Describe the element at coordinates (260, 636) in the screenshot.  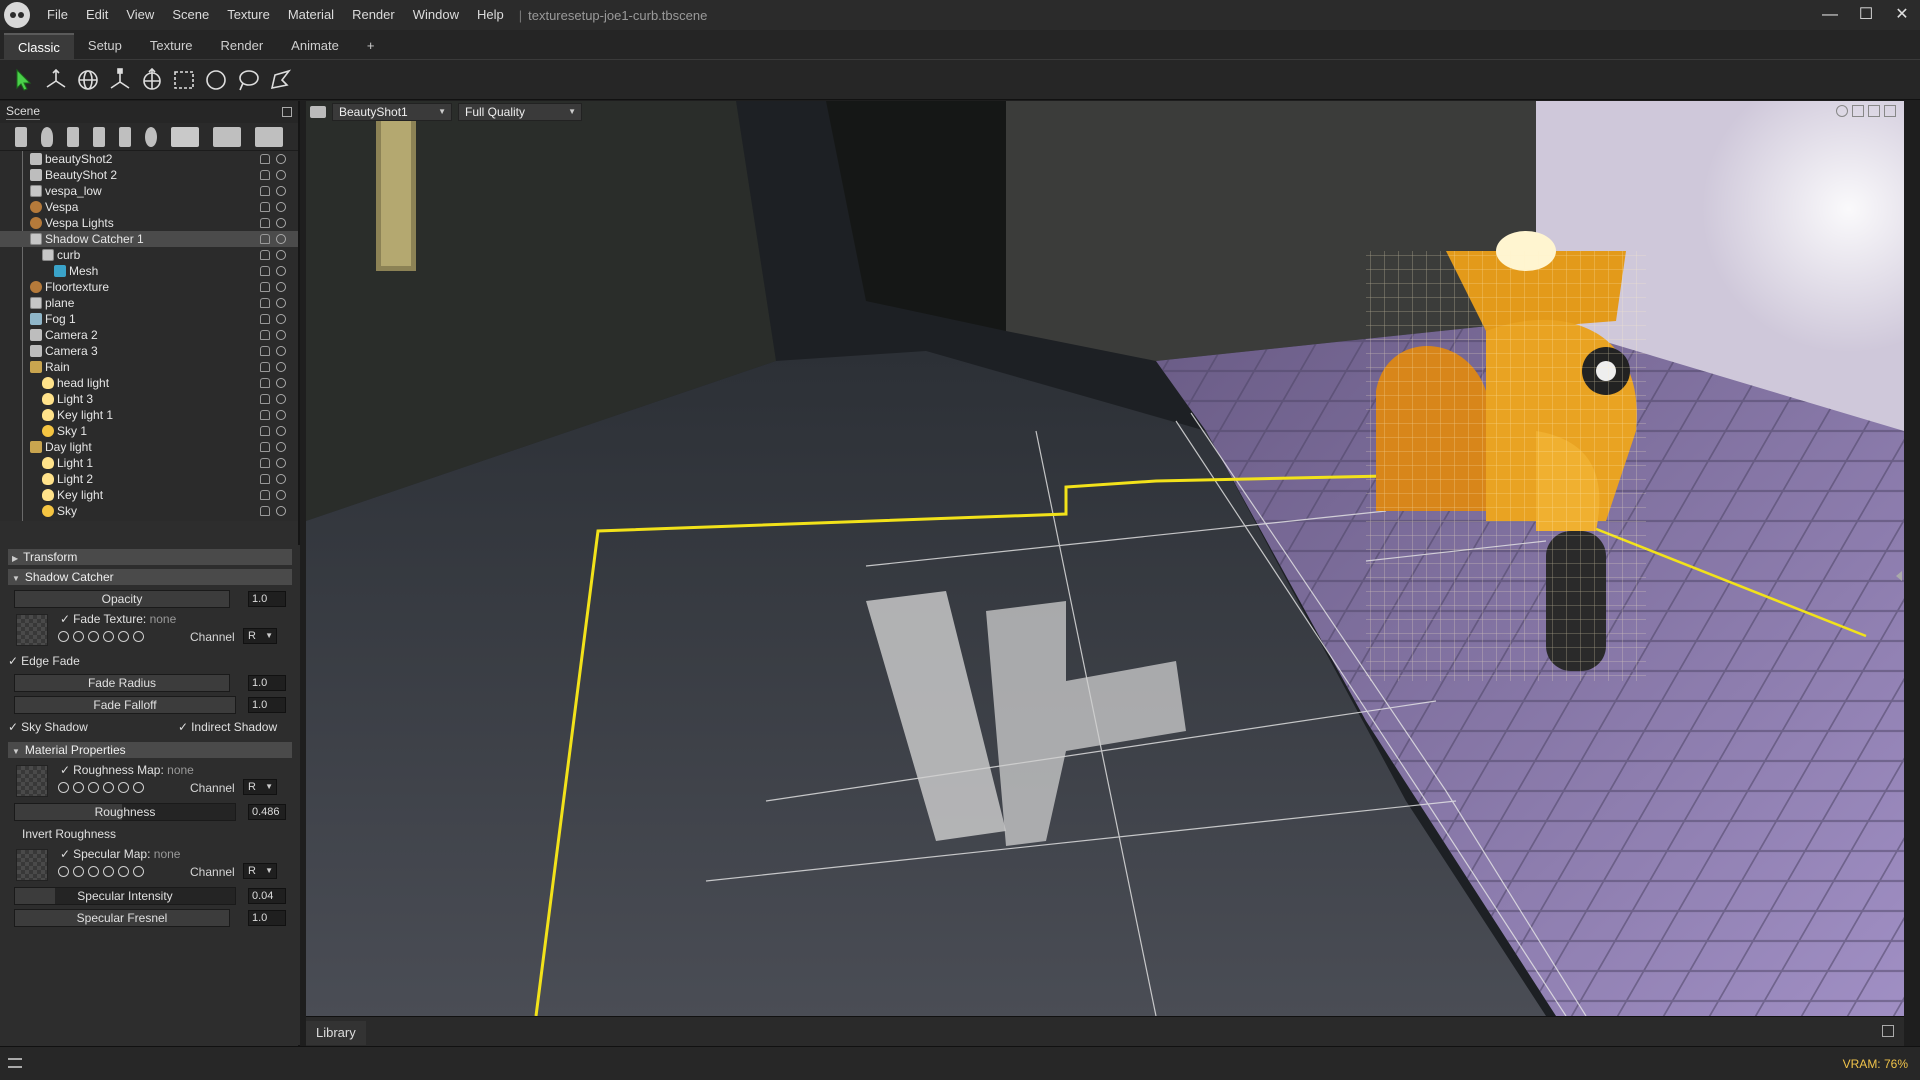
I see `fade-channel-select: R` at that location.